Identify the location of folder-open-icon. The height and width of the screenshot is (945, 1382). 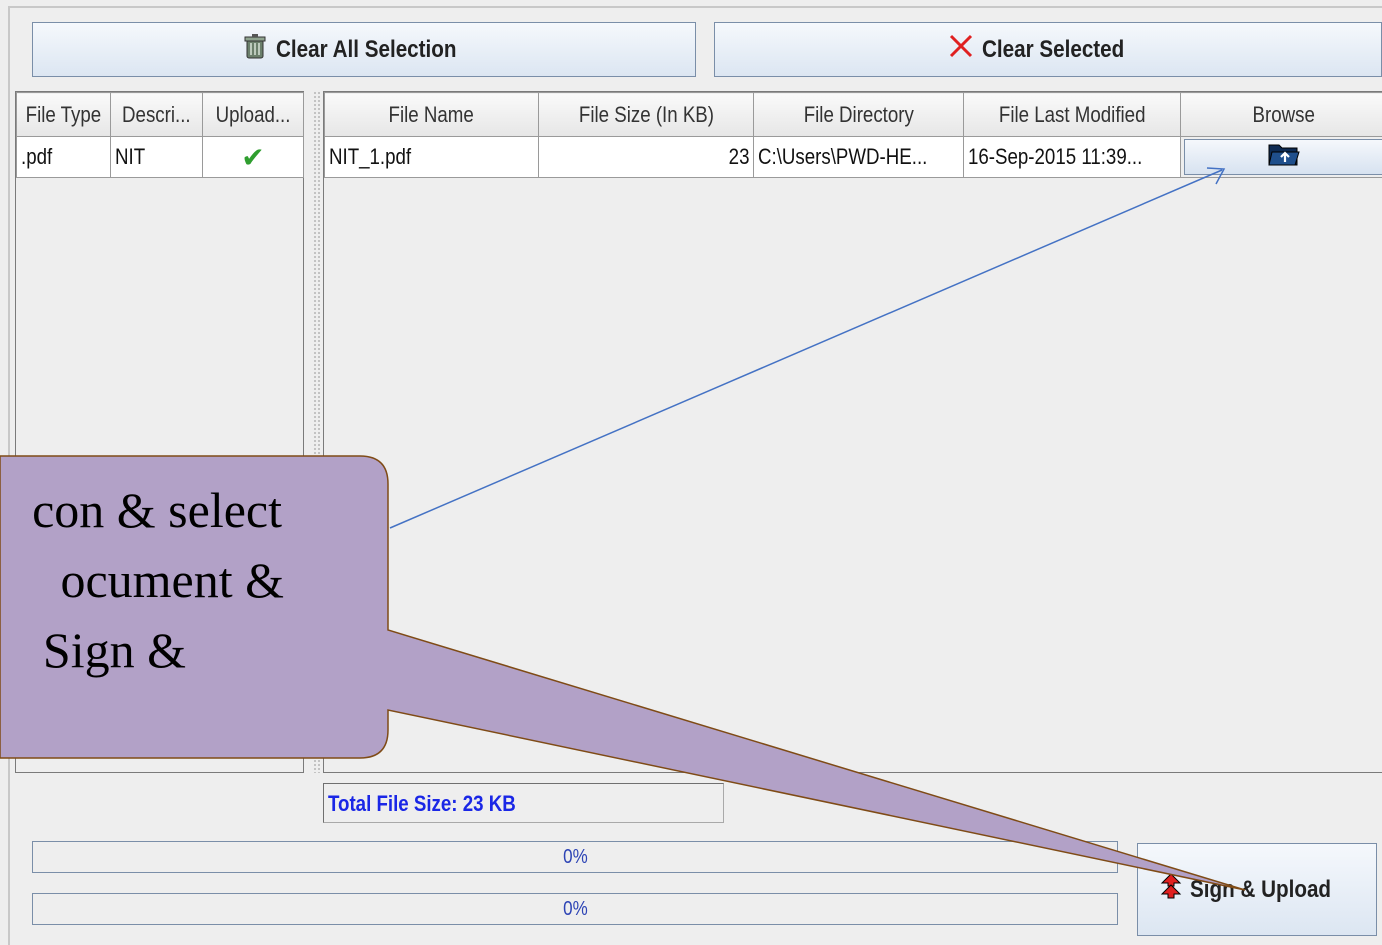
(1284, 157).